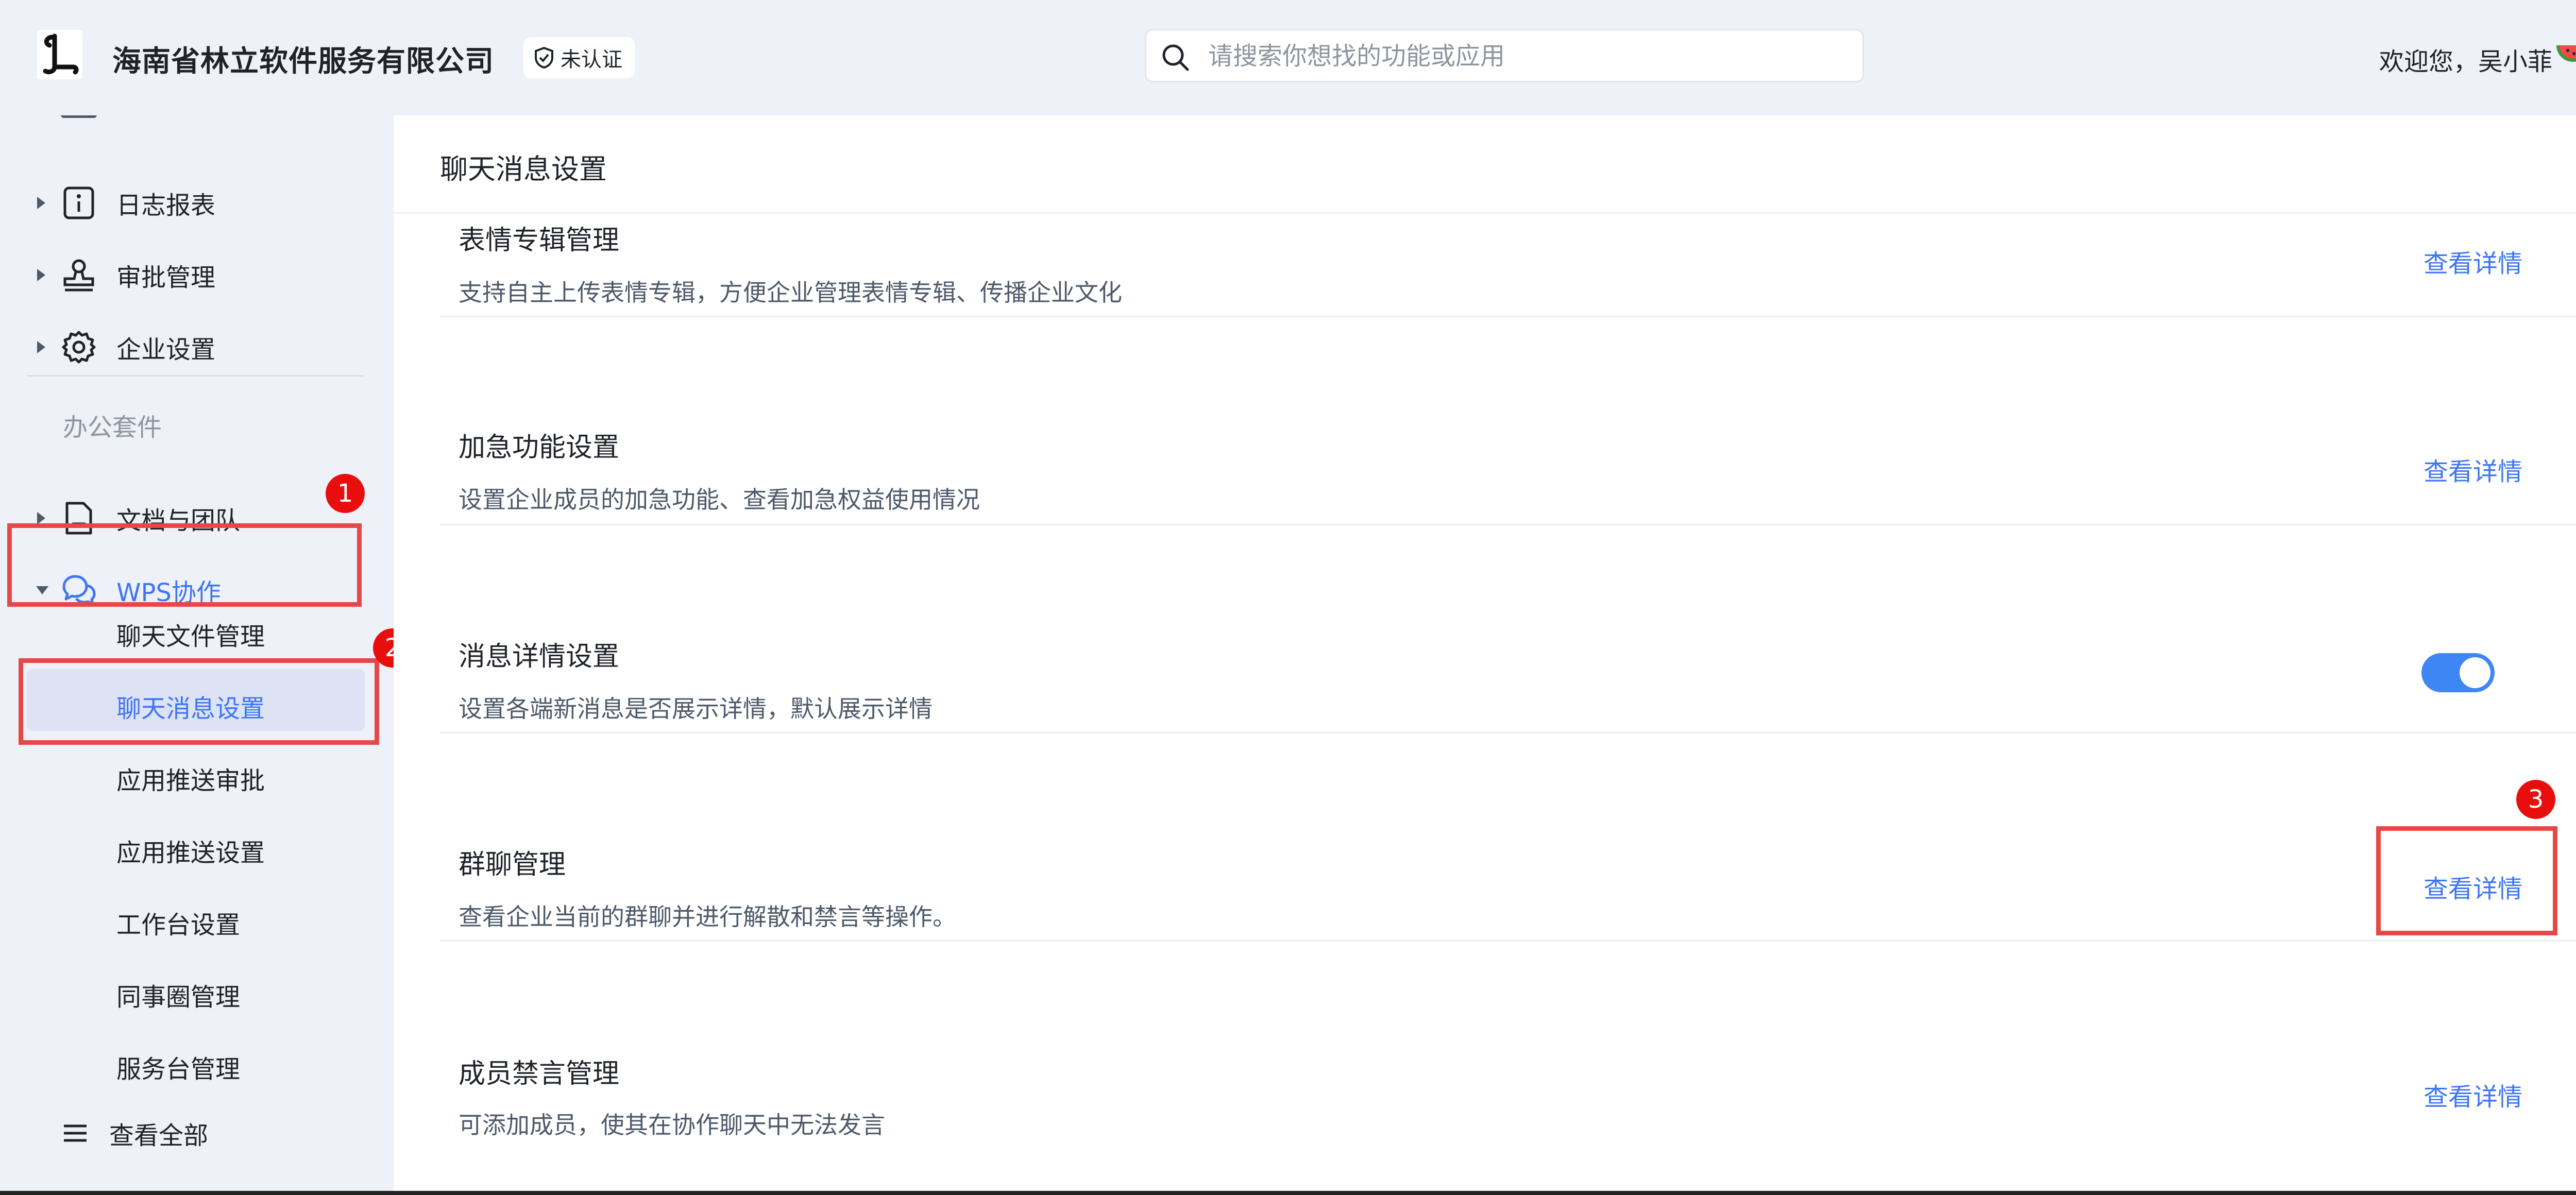  Describe the element at coordinates (166, 349) in the screenshot. I see `sidebar-item-label: 企业设置` at that location.